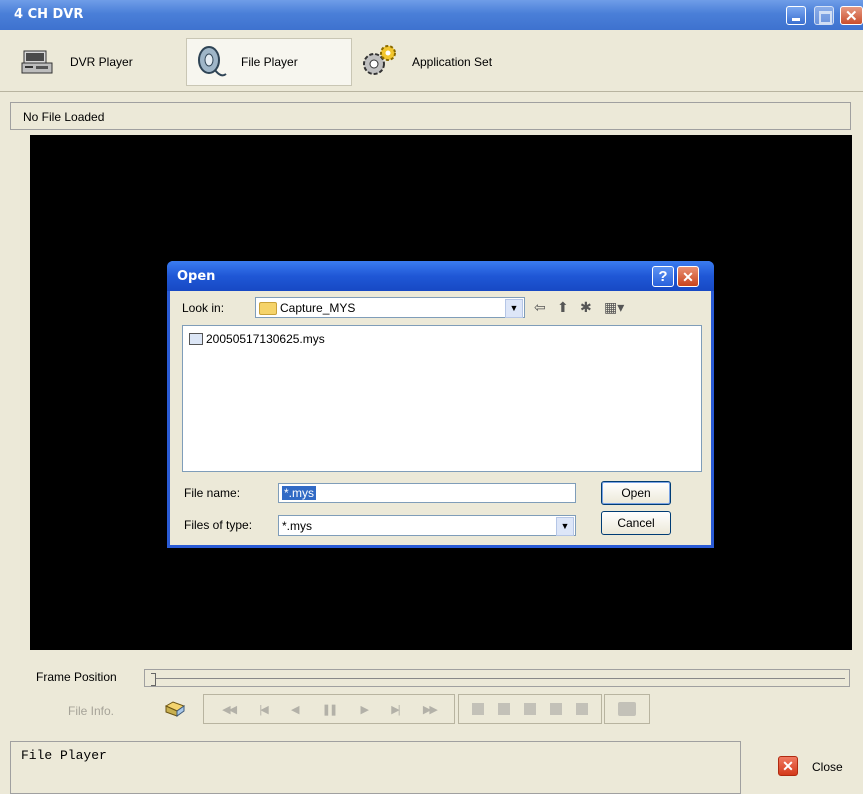 Image resolution: width=863 pixels, height=794 pixels. I want to click on dialog-title: Open, so click(196, 276).